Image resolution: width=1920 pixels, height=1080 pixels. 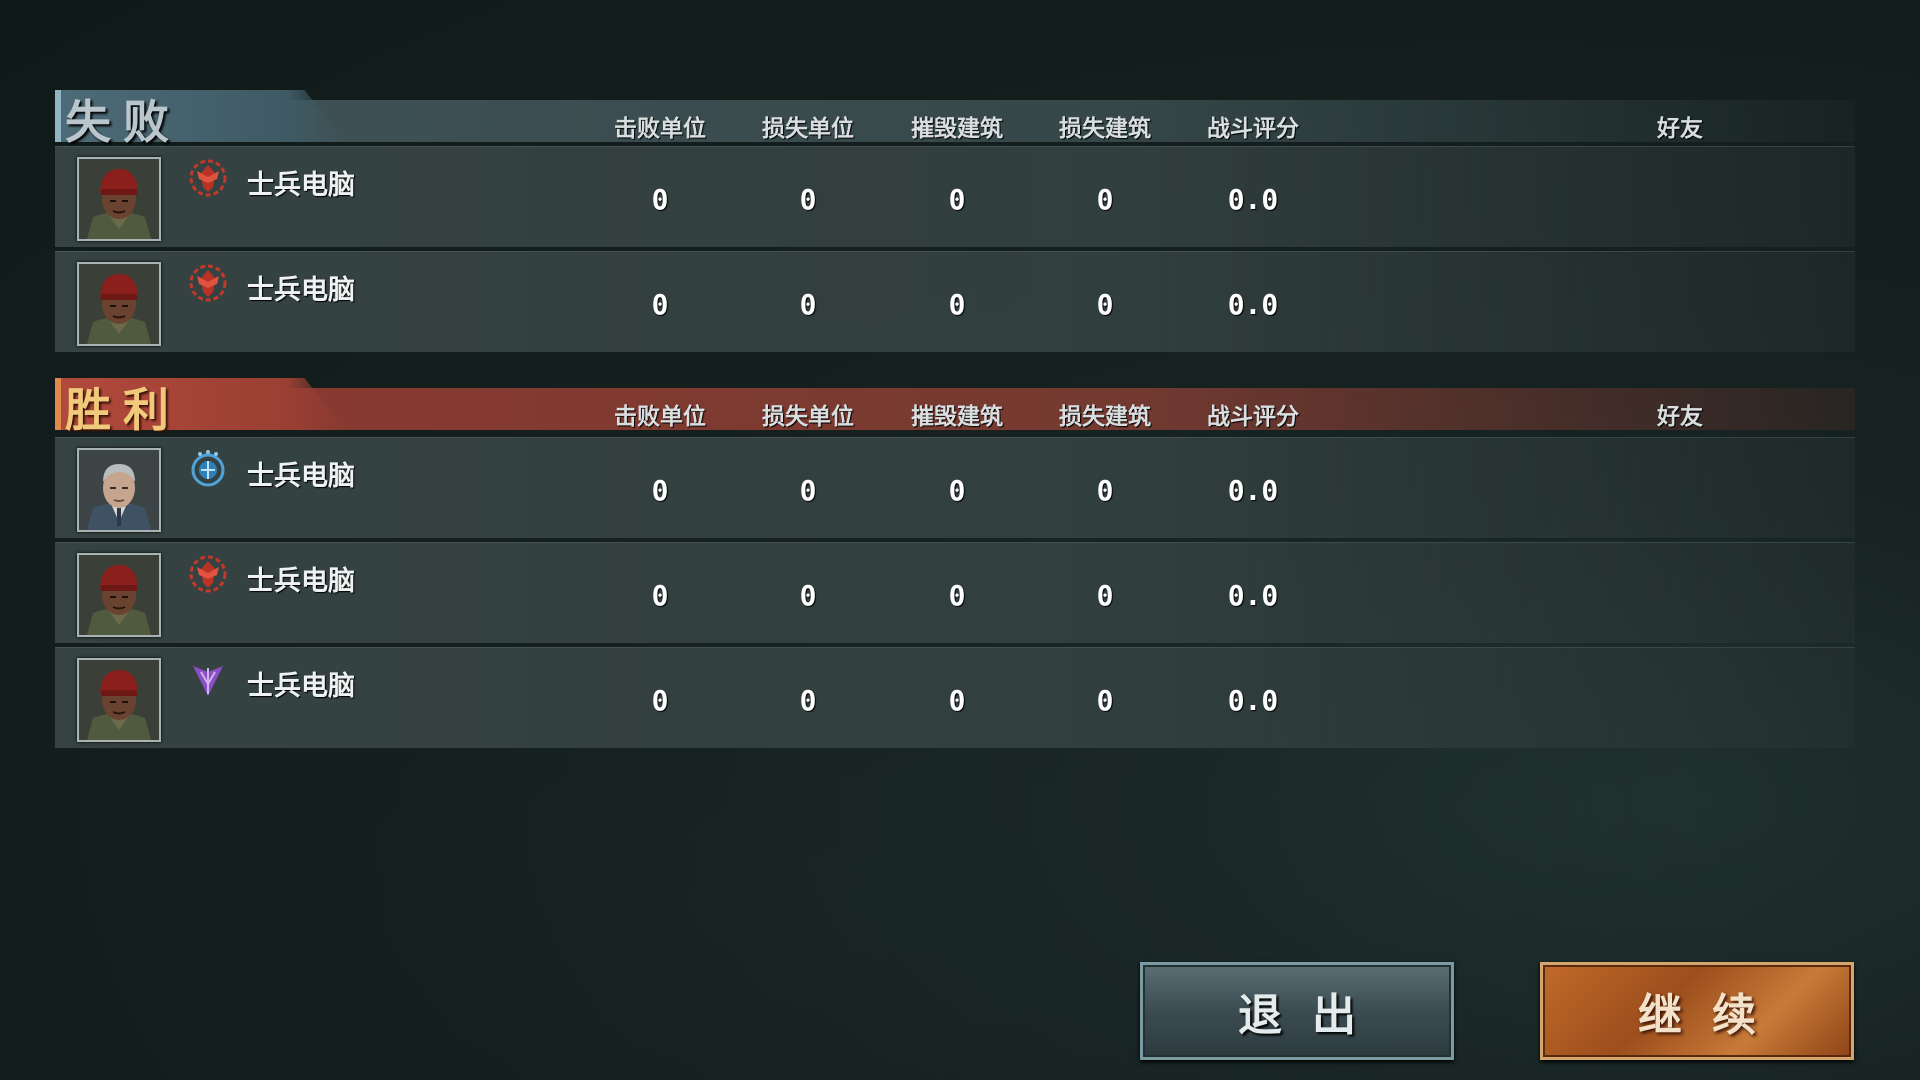 What do you see at coordinates (123, 122) in the screenshot?
I see `defeat-title: 失败` at bounding box center [123, 122].